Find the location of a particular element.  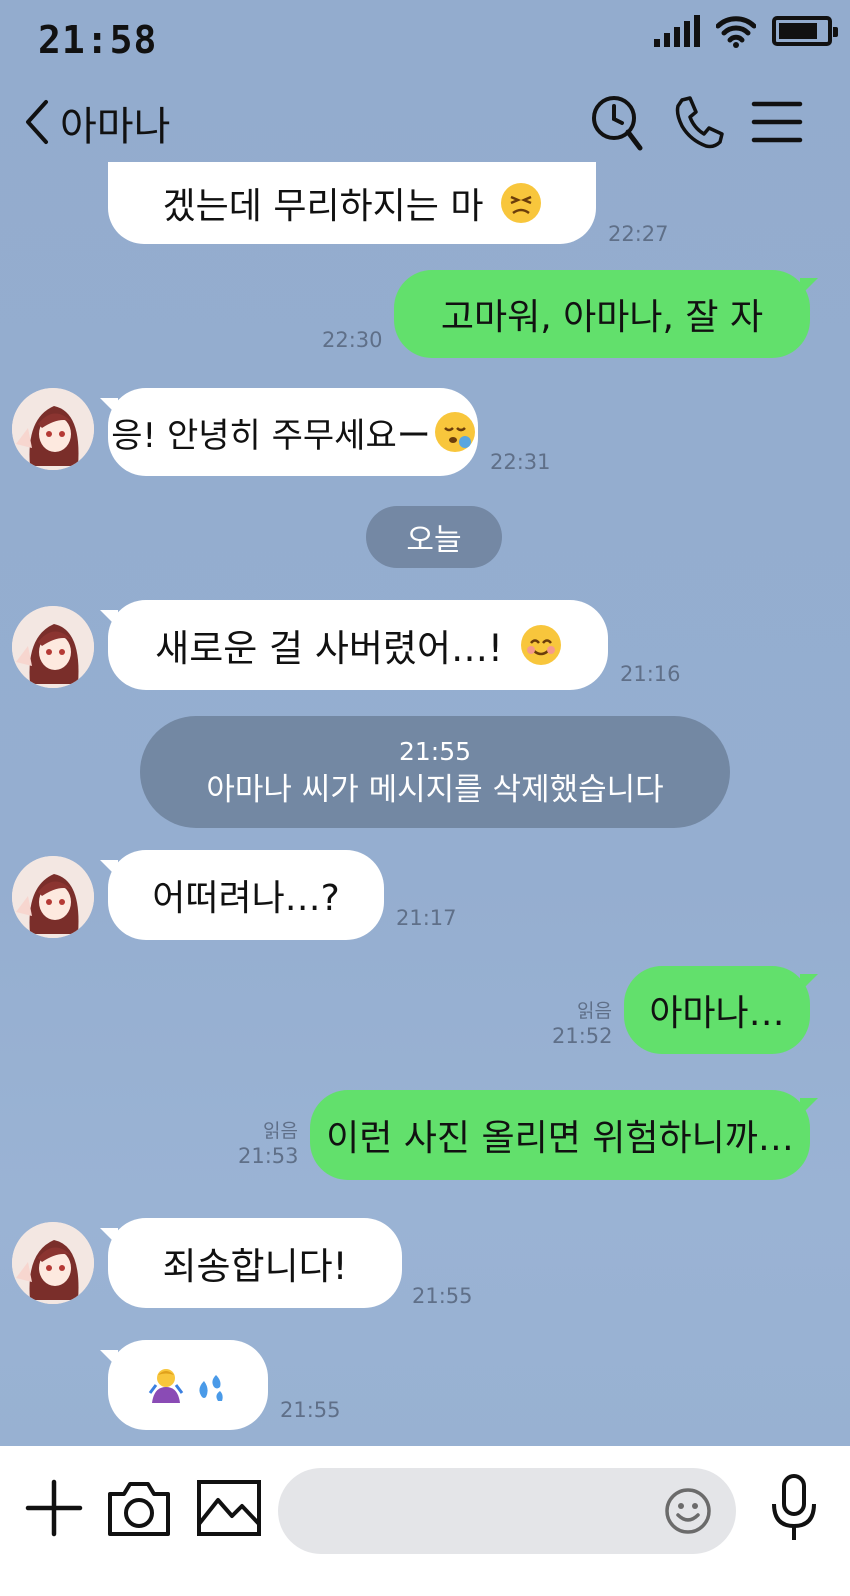

battery-icon is located at coordinates (805, 31).